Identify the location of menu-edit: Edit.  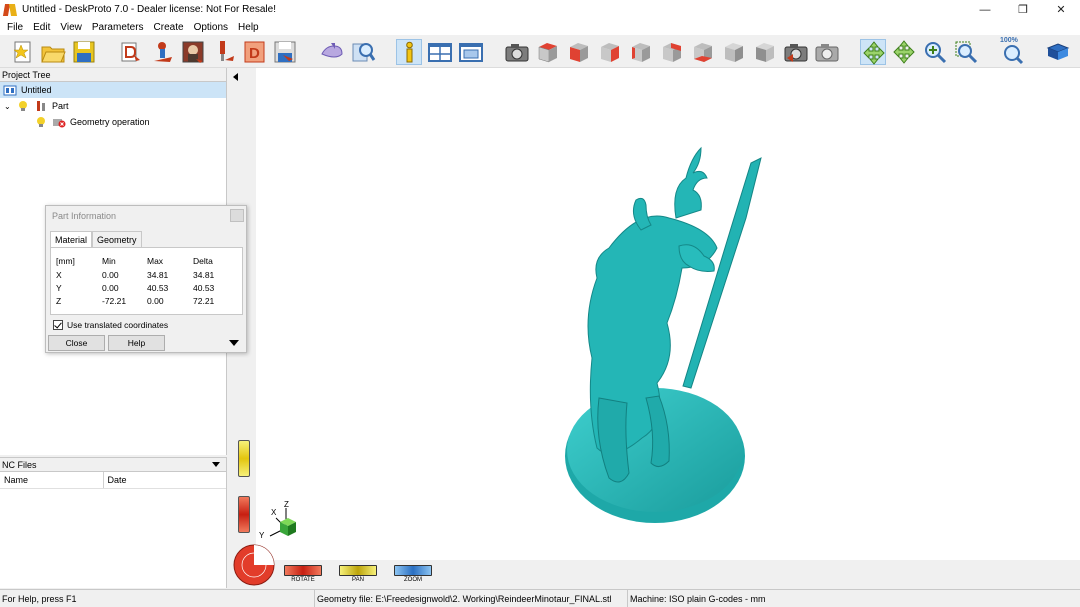
(41, 27).